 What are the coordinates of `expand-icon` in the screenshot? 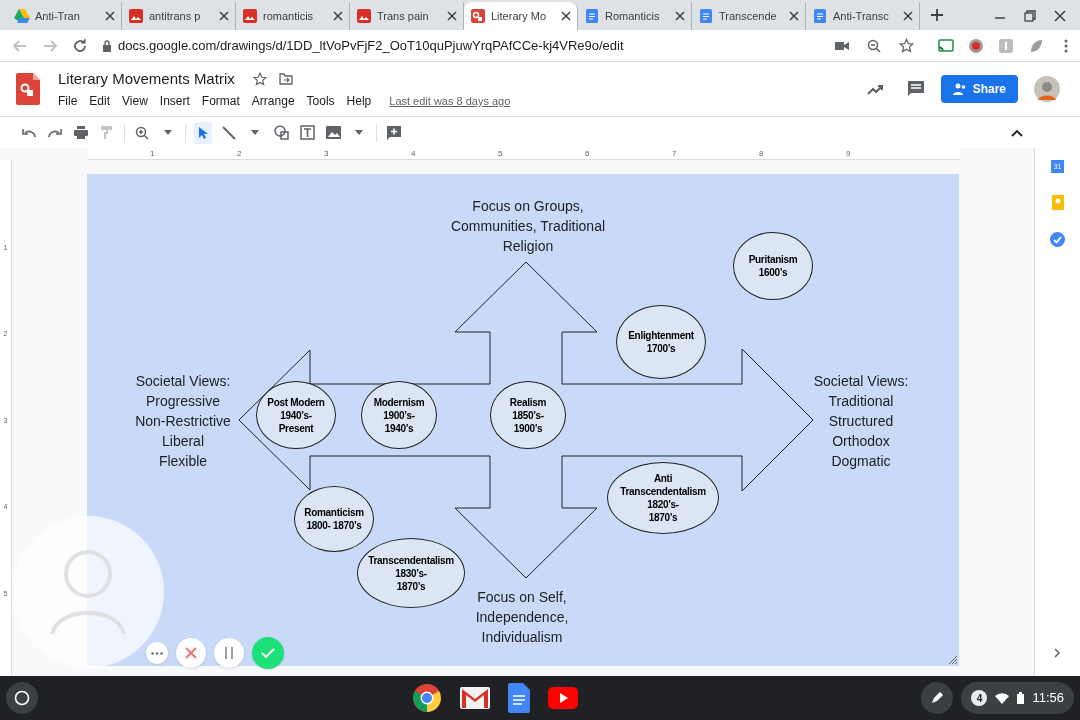 It's located at (1057, 653).